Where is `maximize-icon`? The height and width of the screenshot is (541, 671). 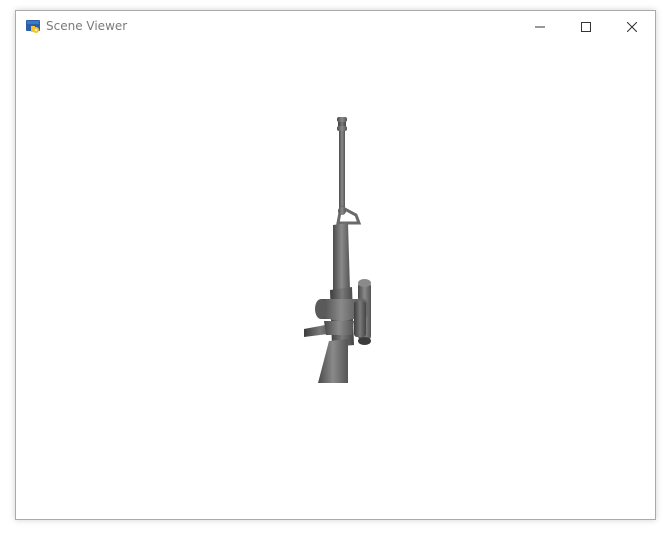 maximize-icon is located at coordinates (586, 26).